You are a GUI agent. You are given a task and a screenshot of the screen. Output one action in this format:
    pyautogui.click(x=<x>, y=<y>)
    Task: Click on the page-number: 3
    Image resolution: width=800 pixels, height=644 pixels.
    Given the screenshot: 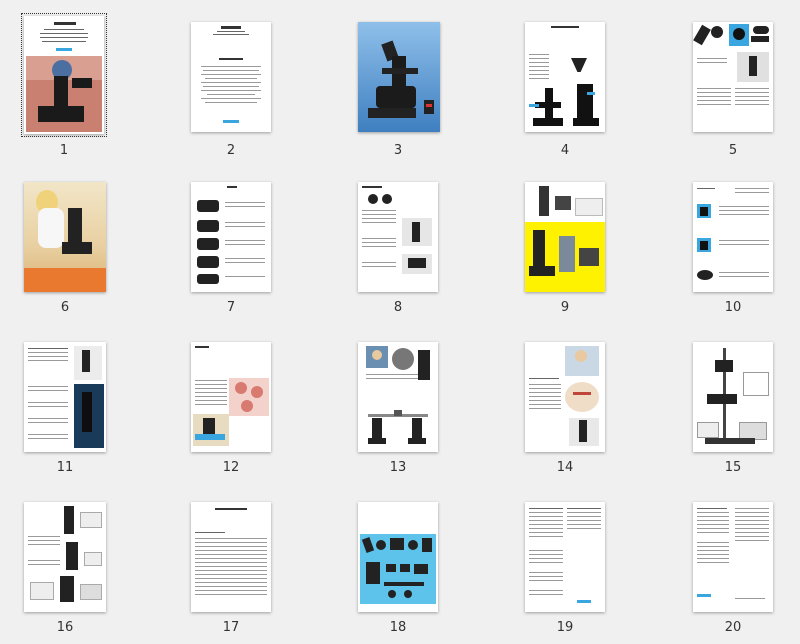 What is the action you would take?
    pyautogui.click(x=398, y=150)
    